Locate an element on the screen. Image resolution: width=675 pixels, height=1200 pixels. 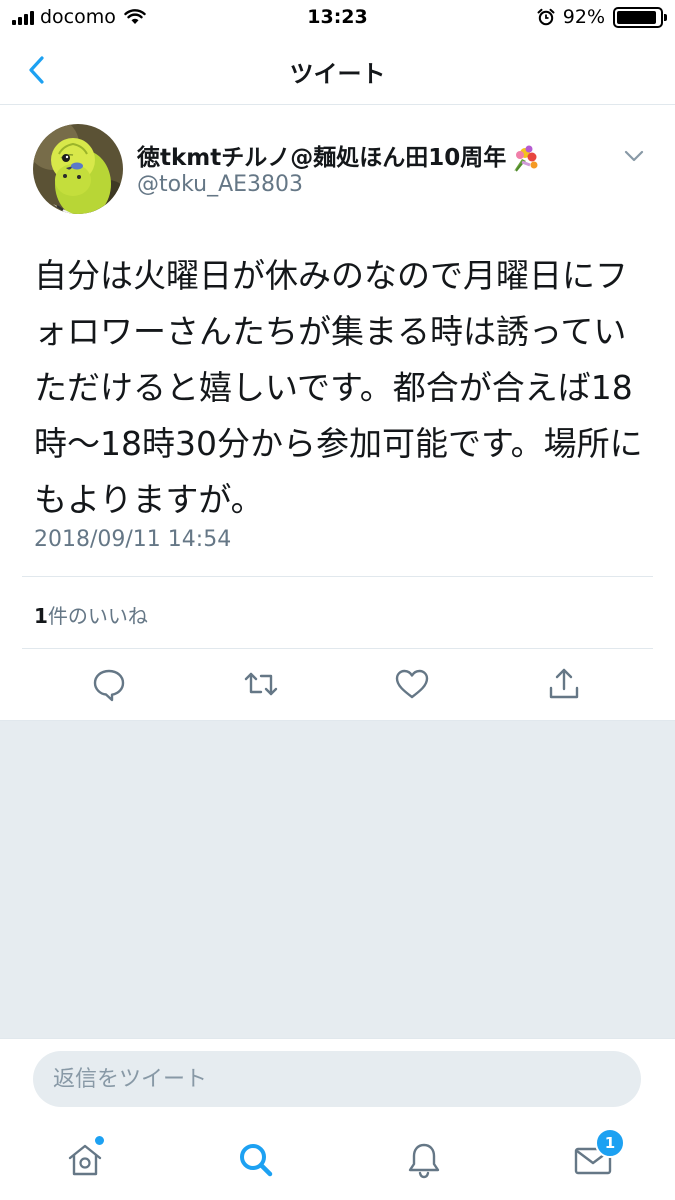
nav-bar: ツイート is located at coordinates (337, 70).